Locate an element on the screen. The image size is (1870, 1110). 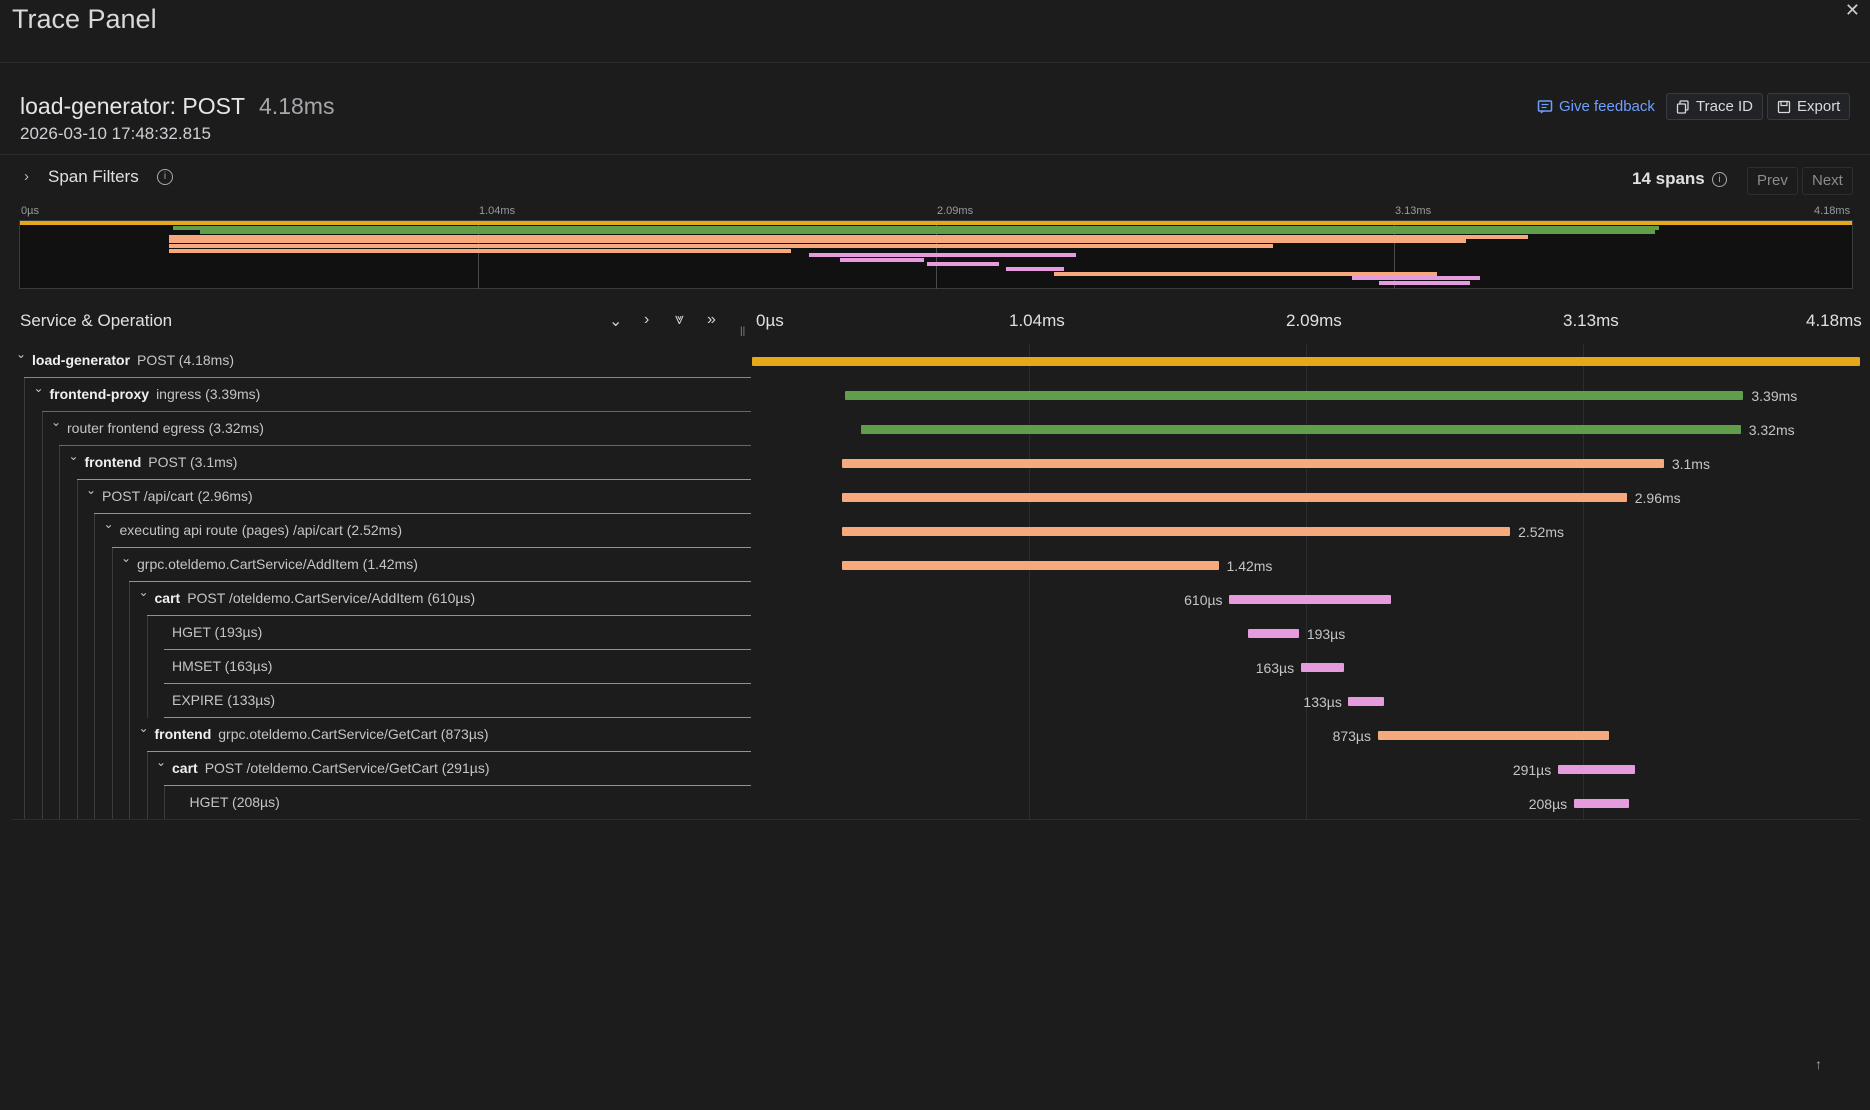
give-feedback-button: Give feedback is located at coordinates (1596, 106).